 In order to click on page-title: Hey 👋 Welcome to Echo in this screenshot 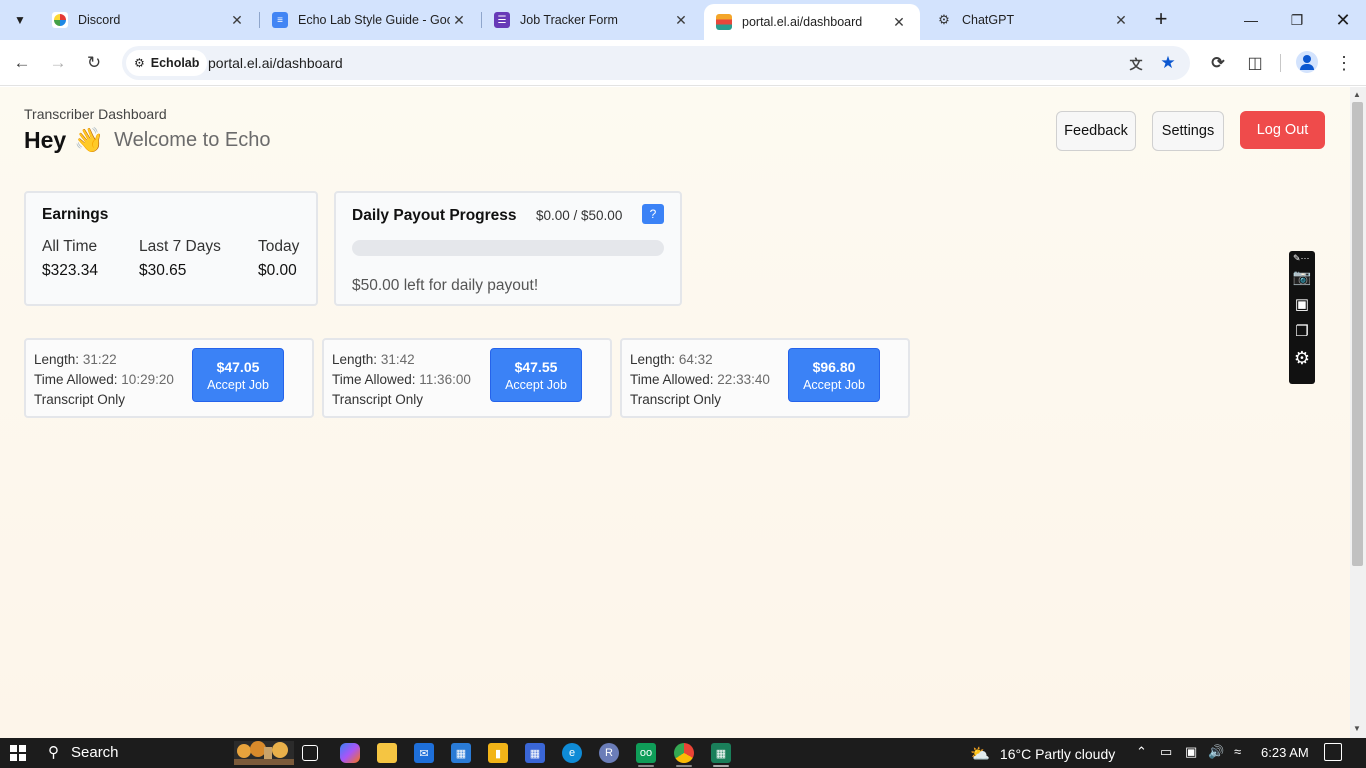, I will do `click(147, 140)`.